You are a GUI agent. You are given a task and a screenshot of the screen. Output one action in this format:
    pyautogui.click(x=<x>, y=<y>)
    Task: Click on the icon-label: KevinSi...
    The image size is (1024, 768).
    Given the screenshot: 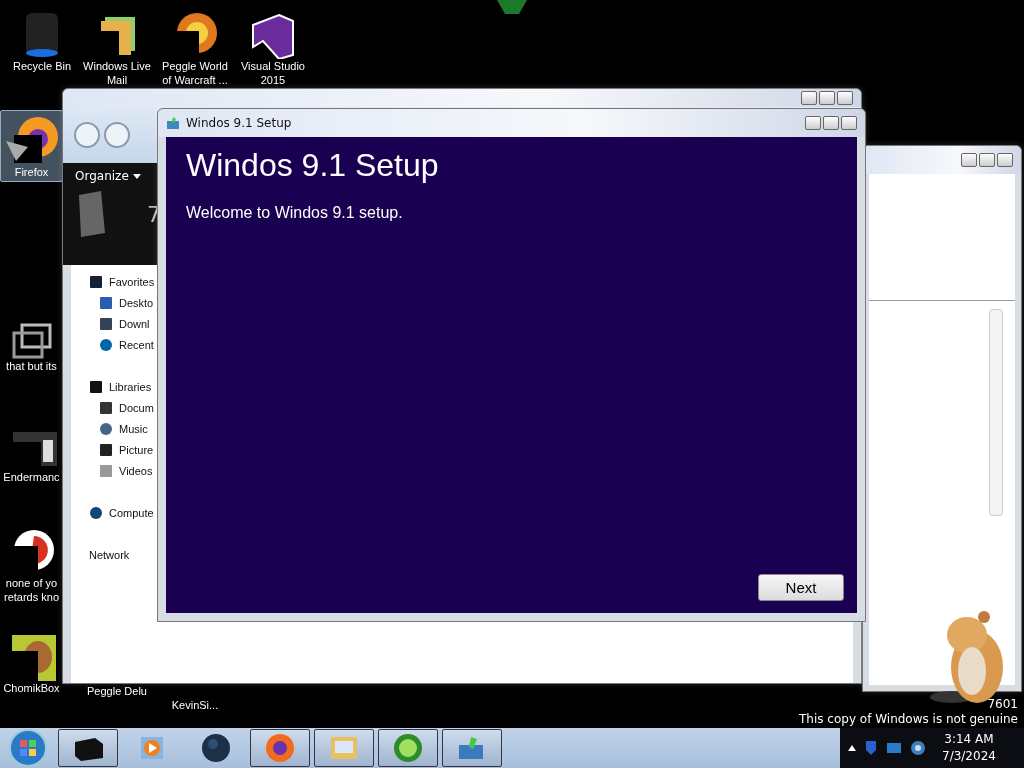 What is the action you would take?
    pyautogui.click(x=195, y=705)
    